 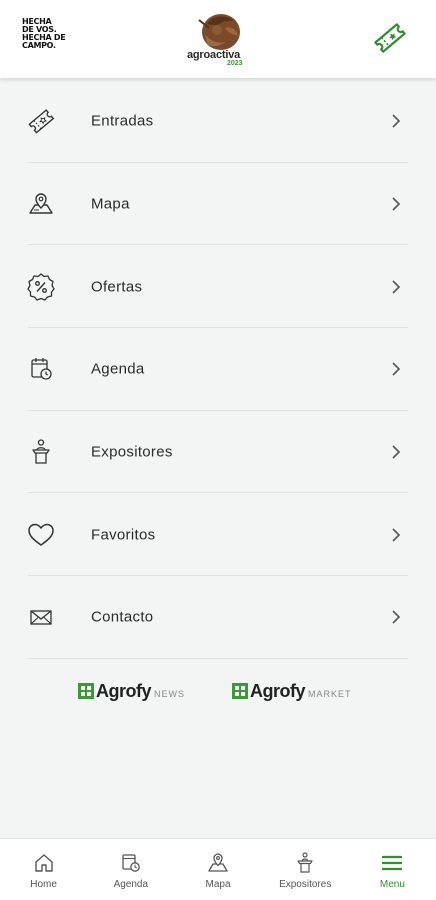 I want to click on nav-item-expositores: Expositores, so click(x=305, y=869).